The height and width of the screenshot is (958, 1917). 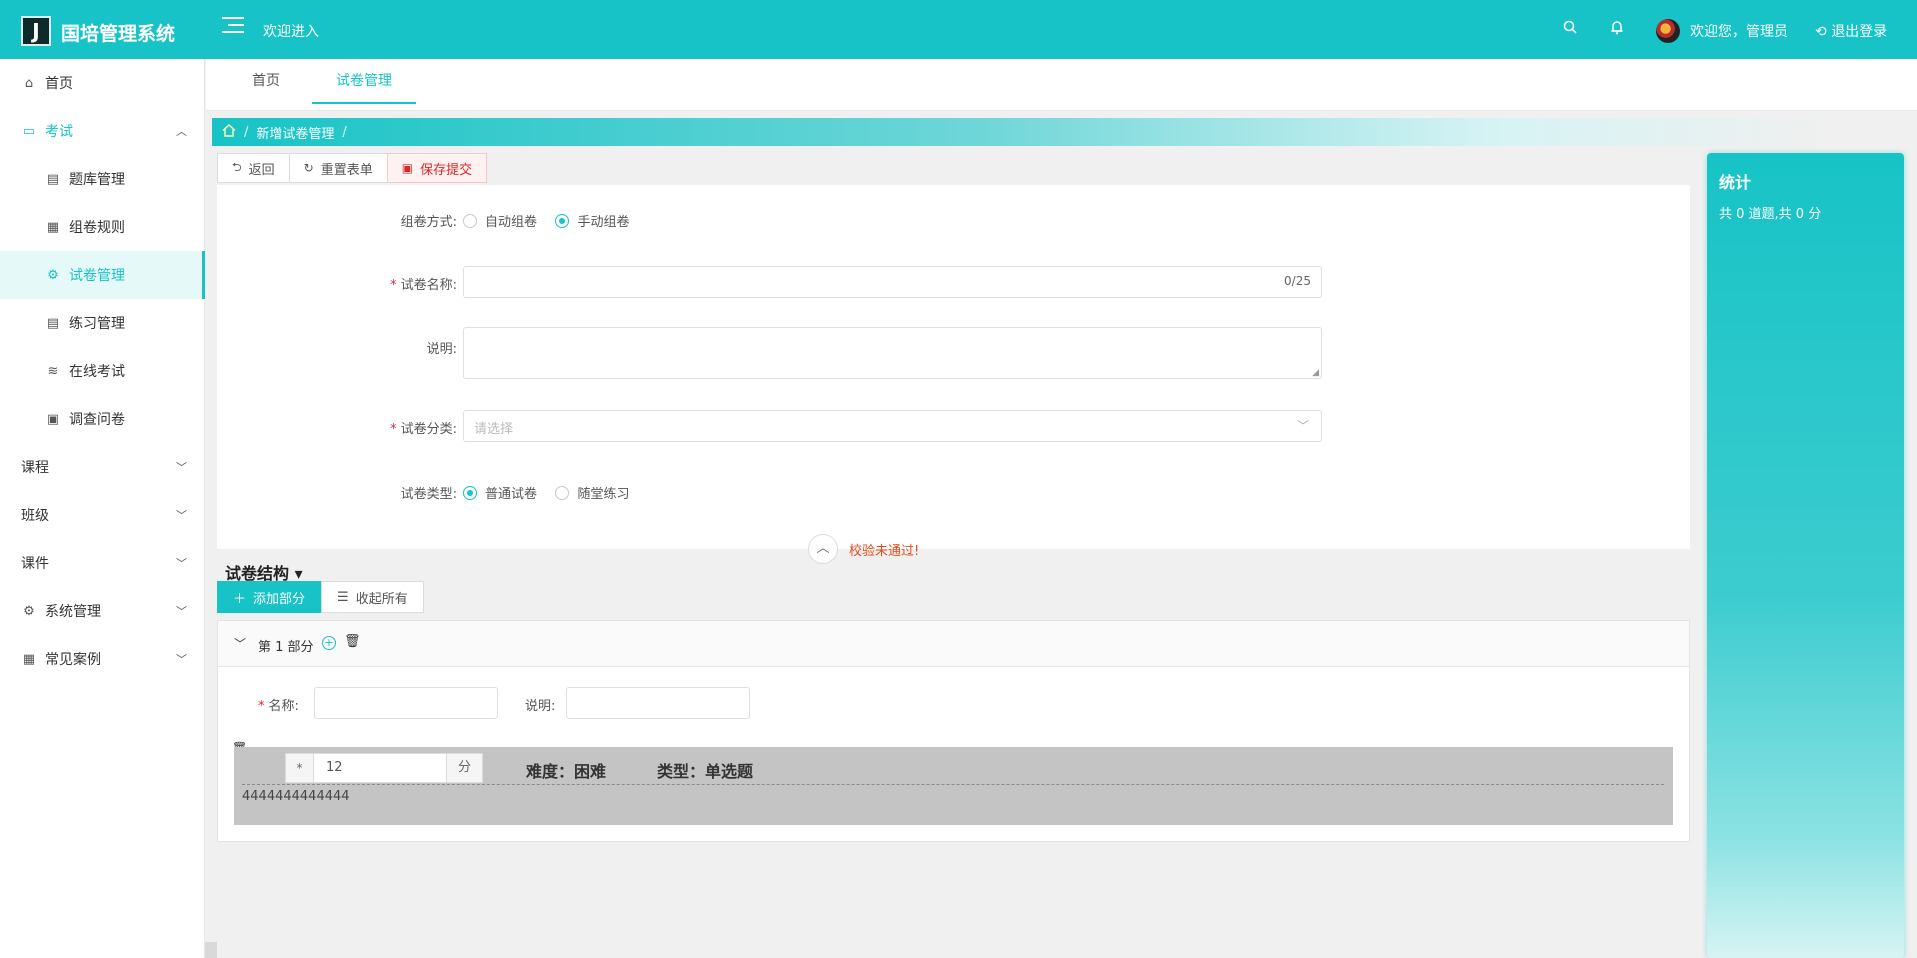 I want to click on stats-panel: 统计 共 0 道题,共 0 分, so click(x=1805, y=555).